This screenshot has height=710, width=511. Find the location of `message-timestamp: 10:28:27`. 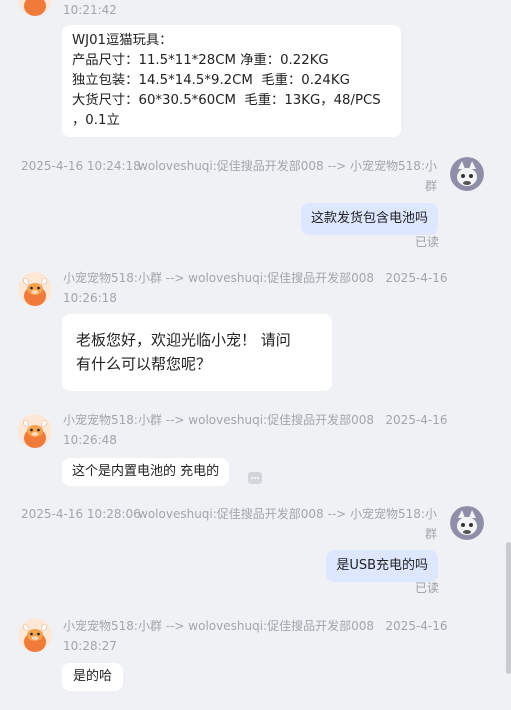

message-timestamp: 10:28:27 is located at coordinates (90, 646).